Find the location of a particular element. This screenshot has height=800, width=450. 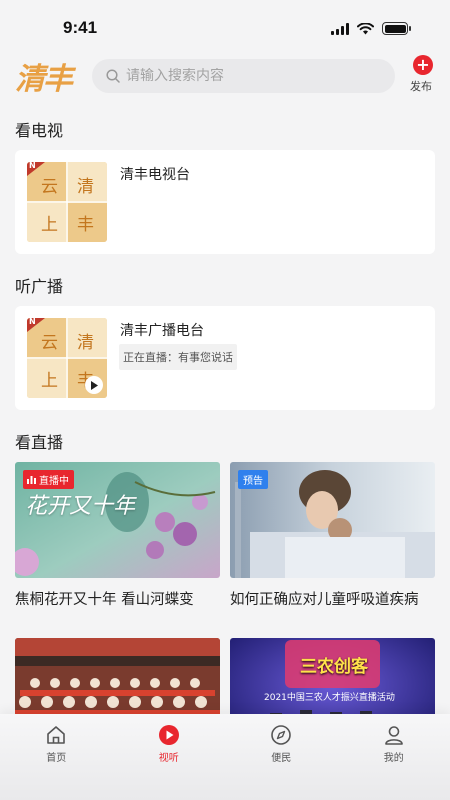

user-icon is located at coordinates (393, 735).